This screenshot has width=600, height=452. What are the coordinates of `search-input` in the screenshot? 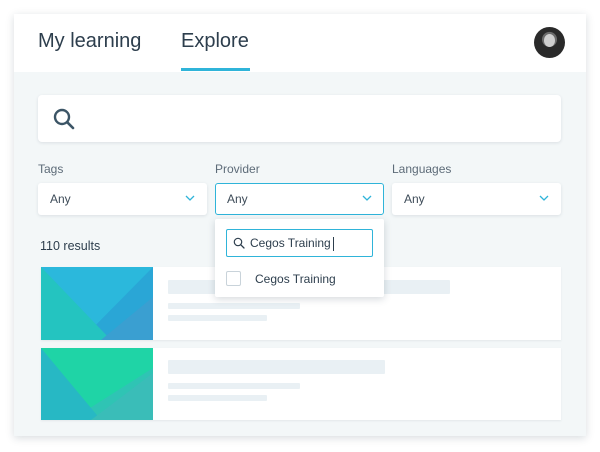 It's located at (299, 118).